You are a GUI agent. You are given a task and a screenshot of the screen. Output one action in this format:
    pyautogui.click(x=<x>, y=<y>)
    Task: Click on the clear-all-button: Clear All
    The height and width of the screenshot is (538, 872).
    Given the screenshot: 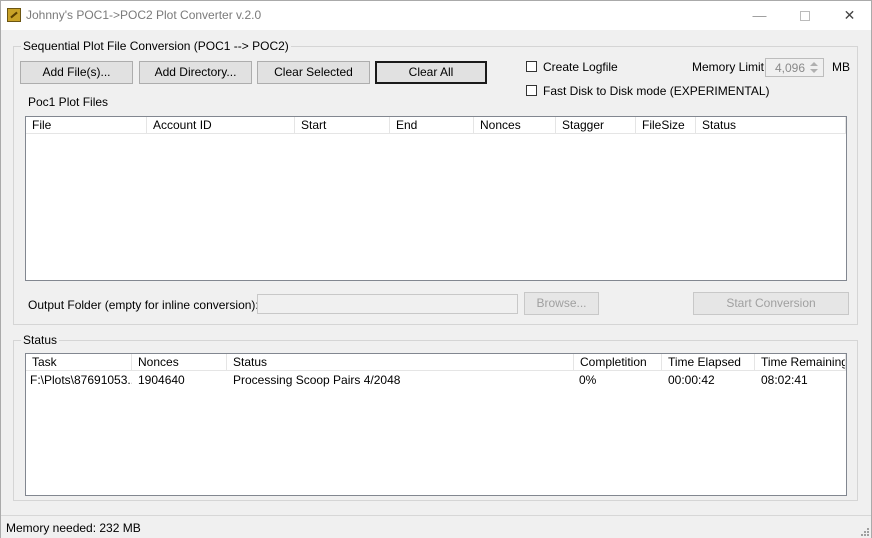 What is the action you would take?
    pyautogui.click(x=431, y=72)
    